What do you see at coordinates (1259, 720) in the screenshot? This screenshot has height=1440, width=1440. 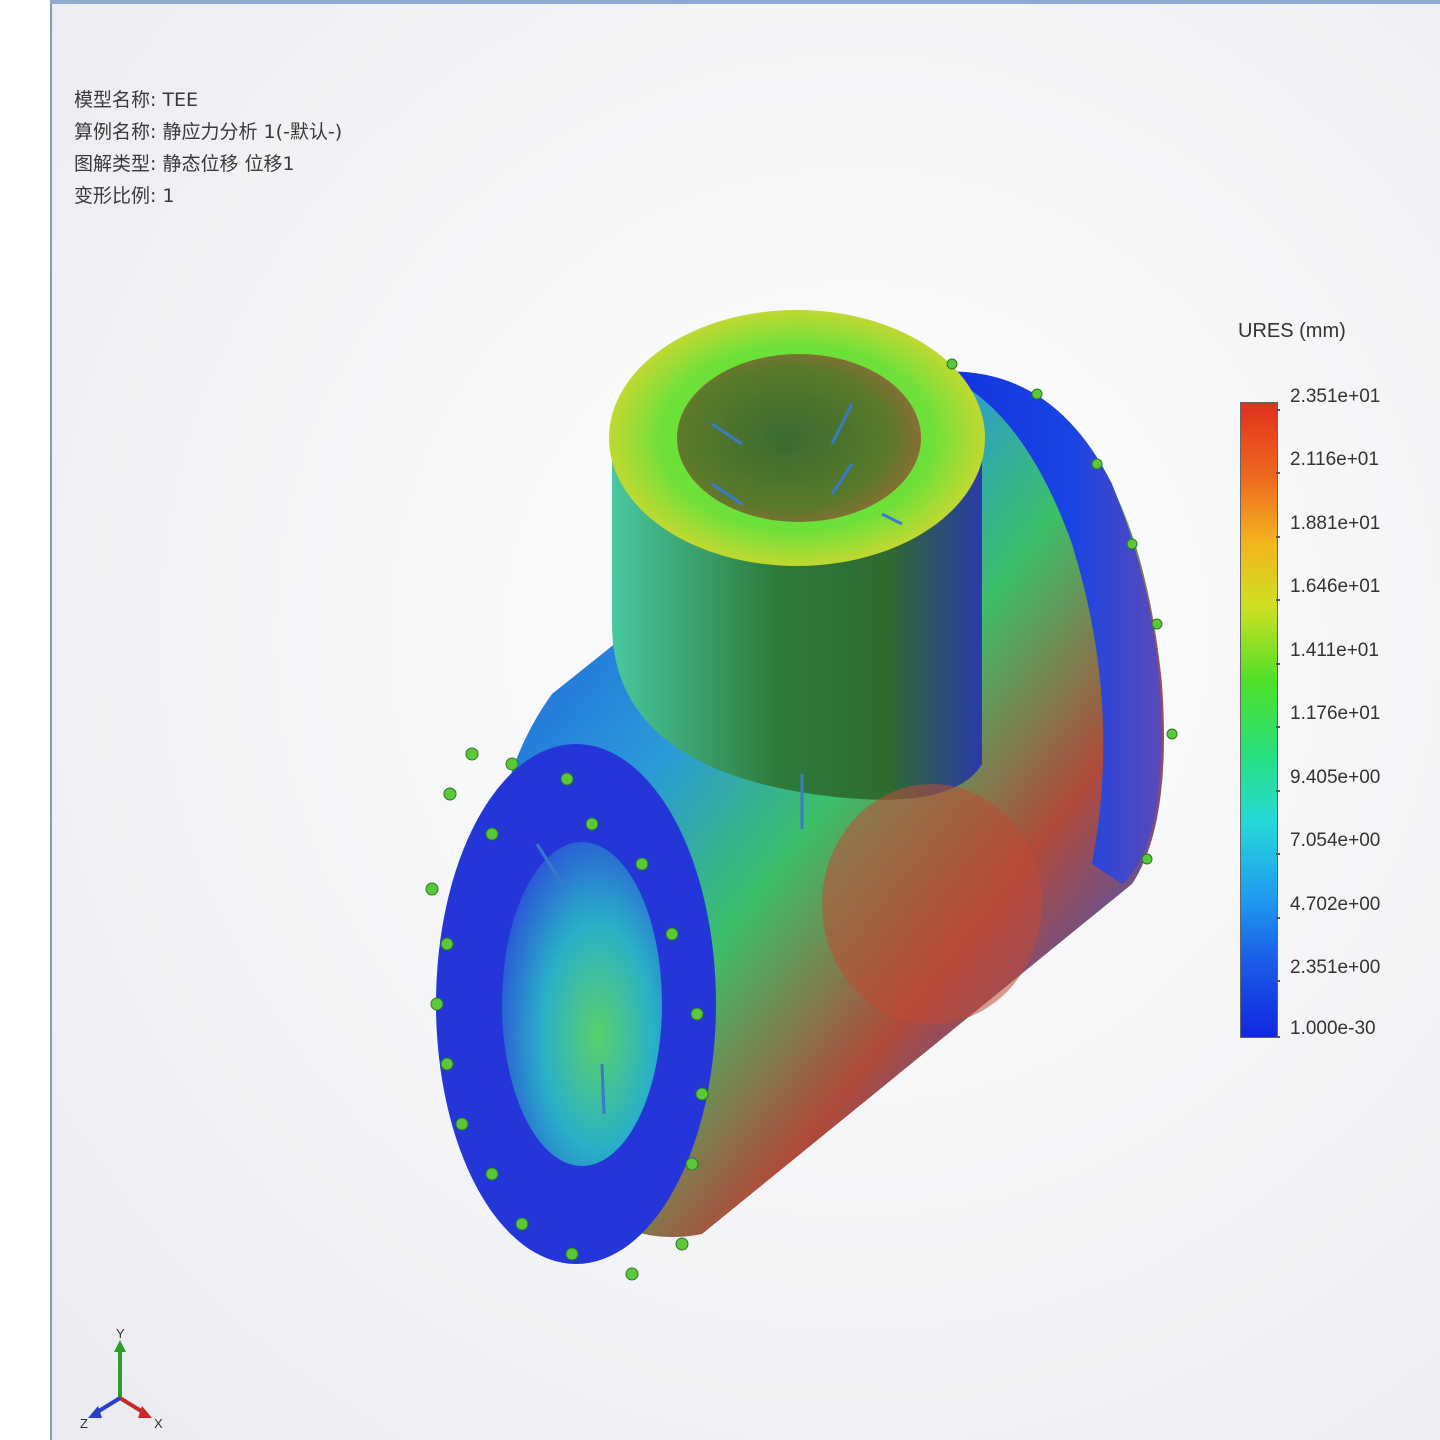 I see `color-scale-bar` at bounding box center [1259, 720].